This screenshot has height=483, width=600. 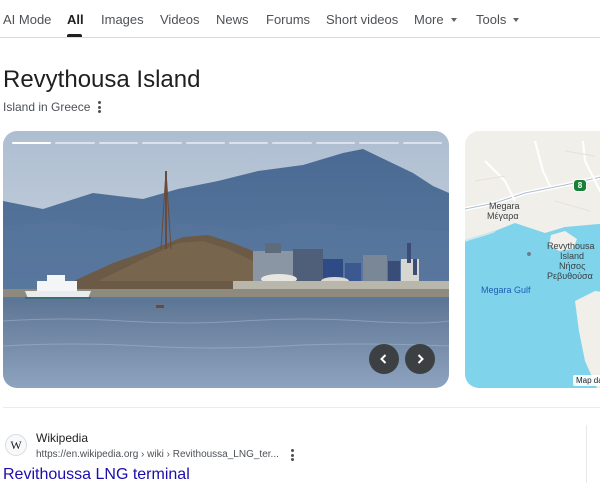 What do you see at coordinates (506, 290) in the screenshot?
I see `map-label-gulf: Megara Gulf` at bounding box center [506, 290].